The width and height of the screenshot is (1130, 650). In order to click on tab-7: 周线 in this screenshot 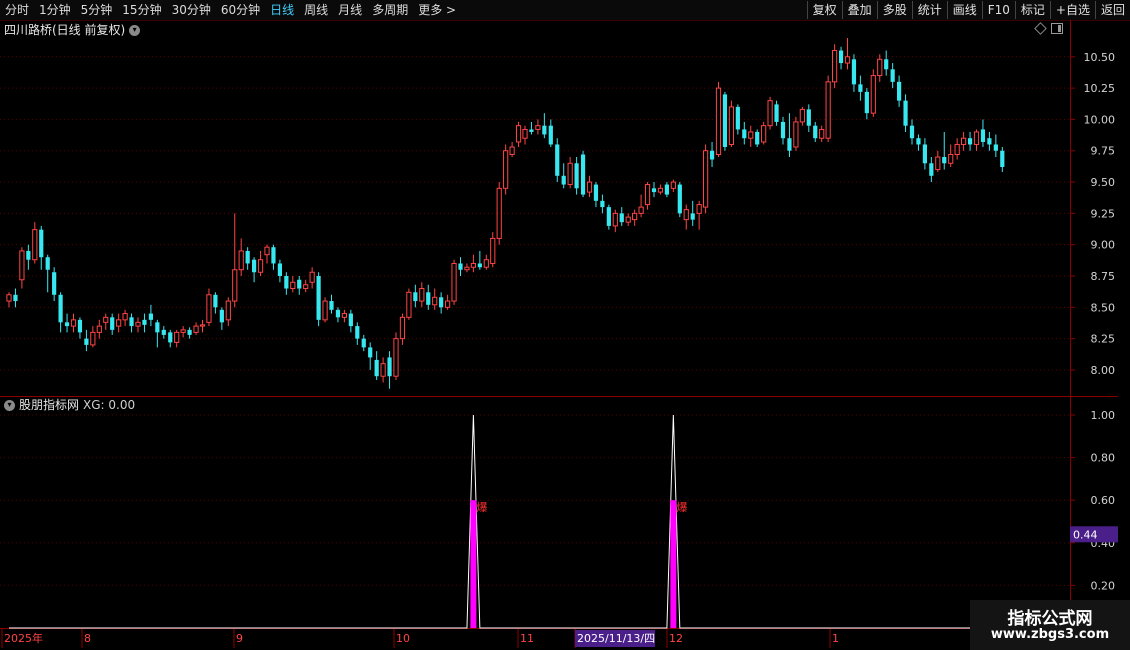, I will do `click(316, 10)`.